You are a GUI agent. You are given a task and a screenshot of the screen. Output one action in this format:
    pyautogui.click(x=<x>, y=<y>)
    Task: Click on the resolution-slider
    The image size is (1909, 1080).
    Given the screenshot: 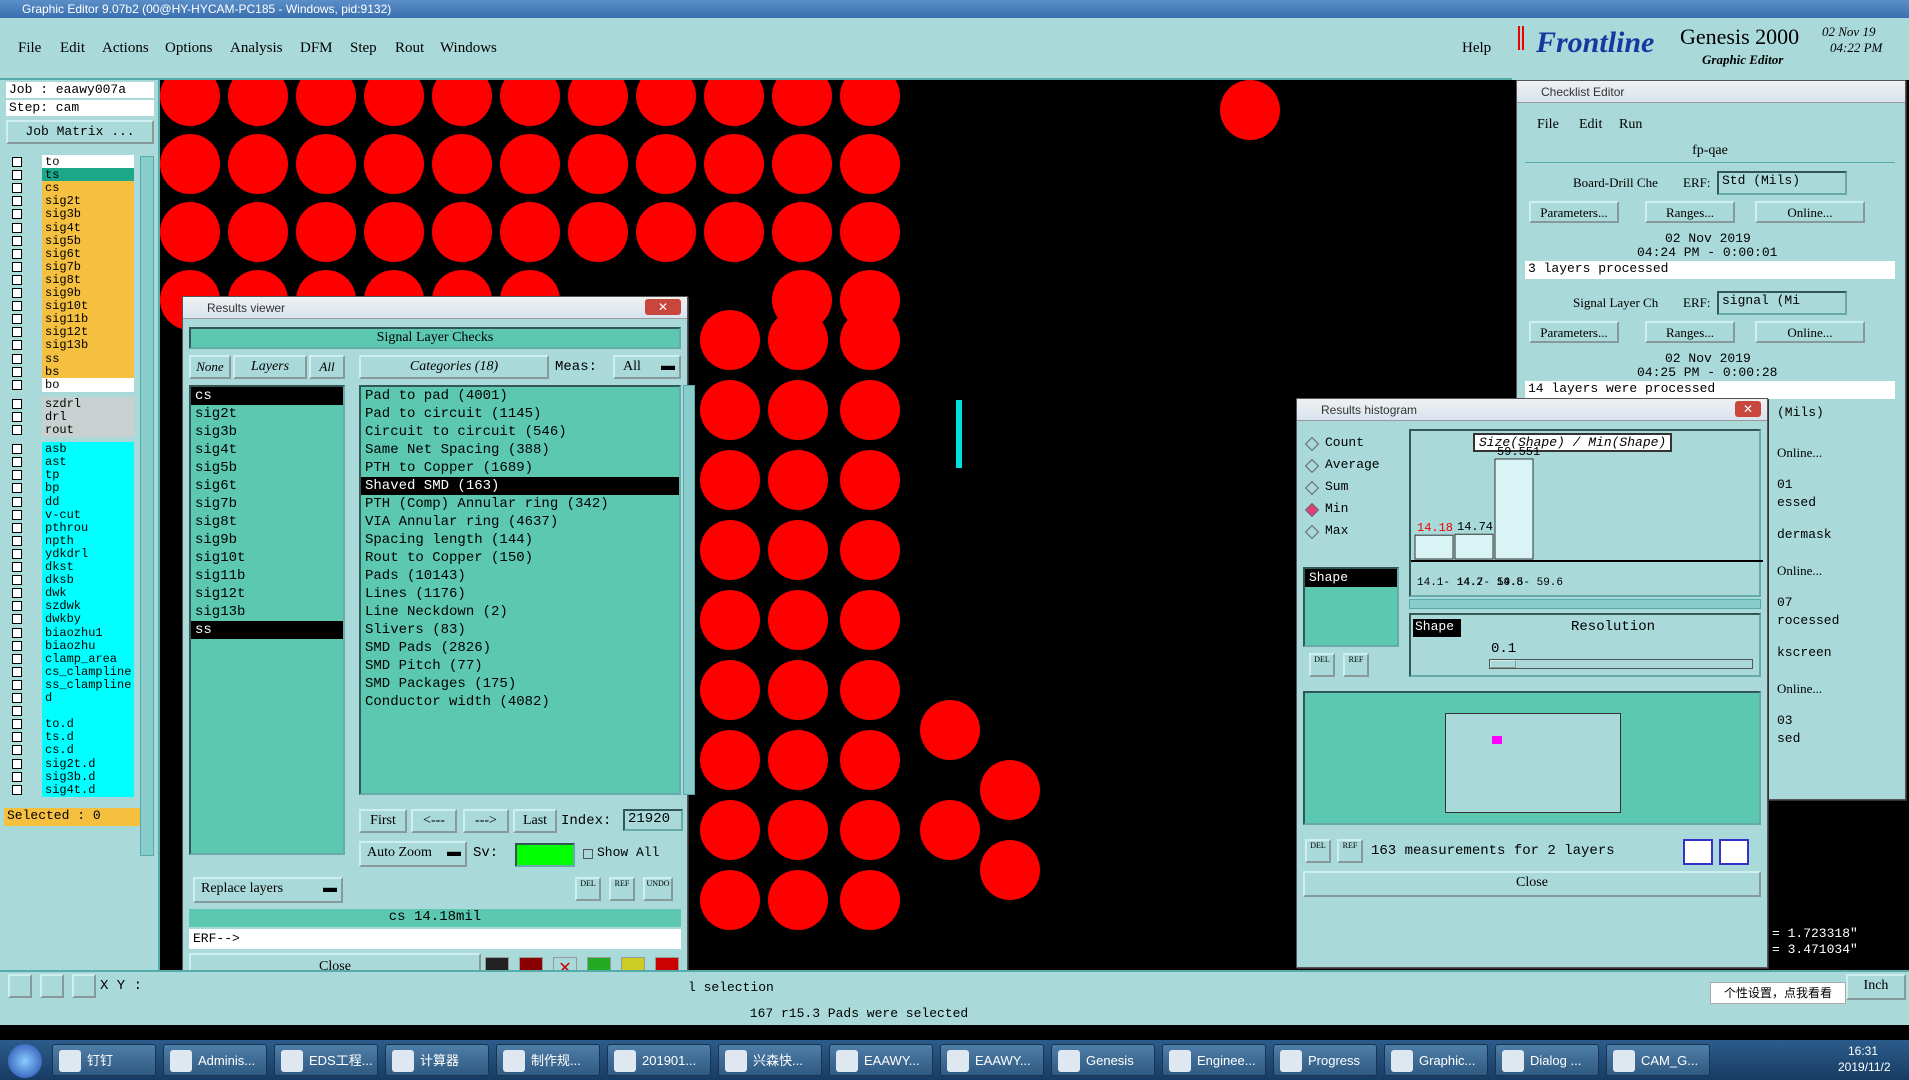 What is the action you would take?
    pyautogui.click(x=1621, y=664)
    